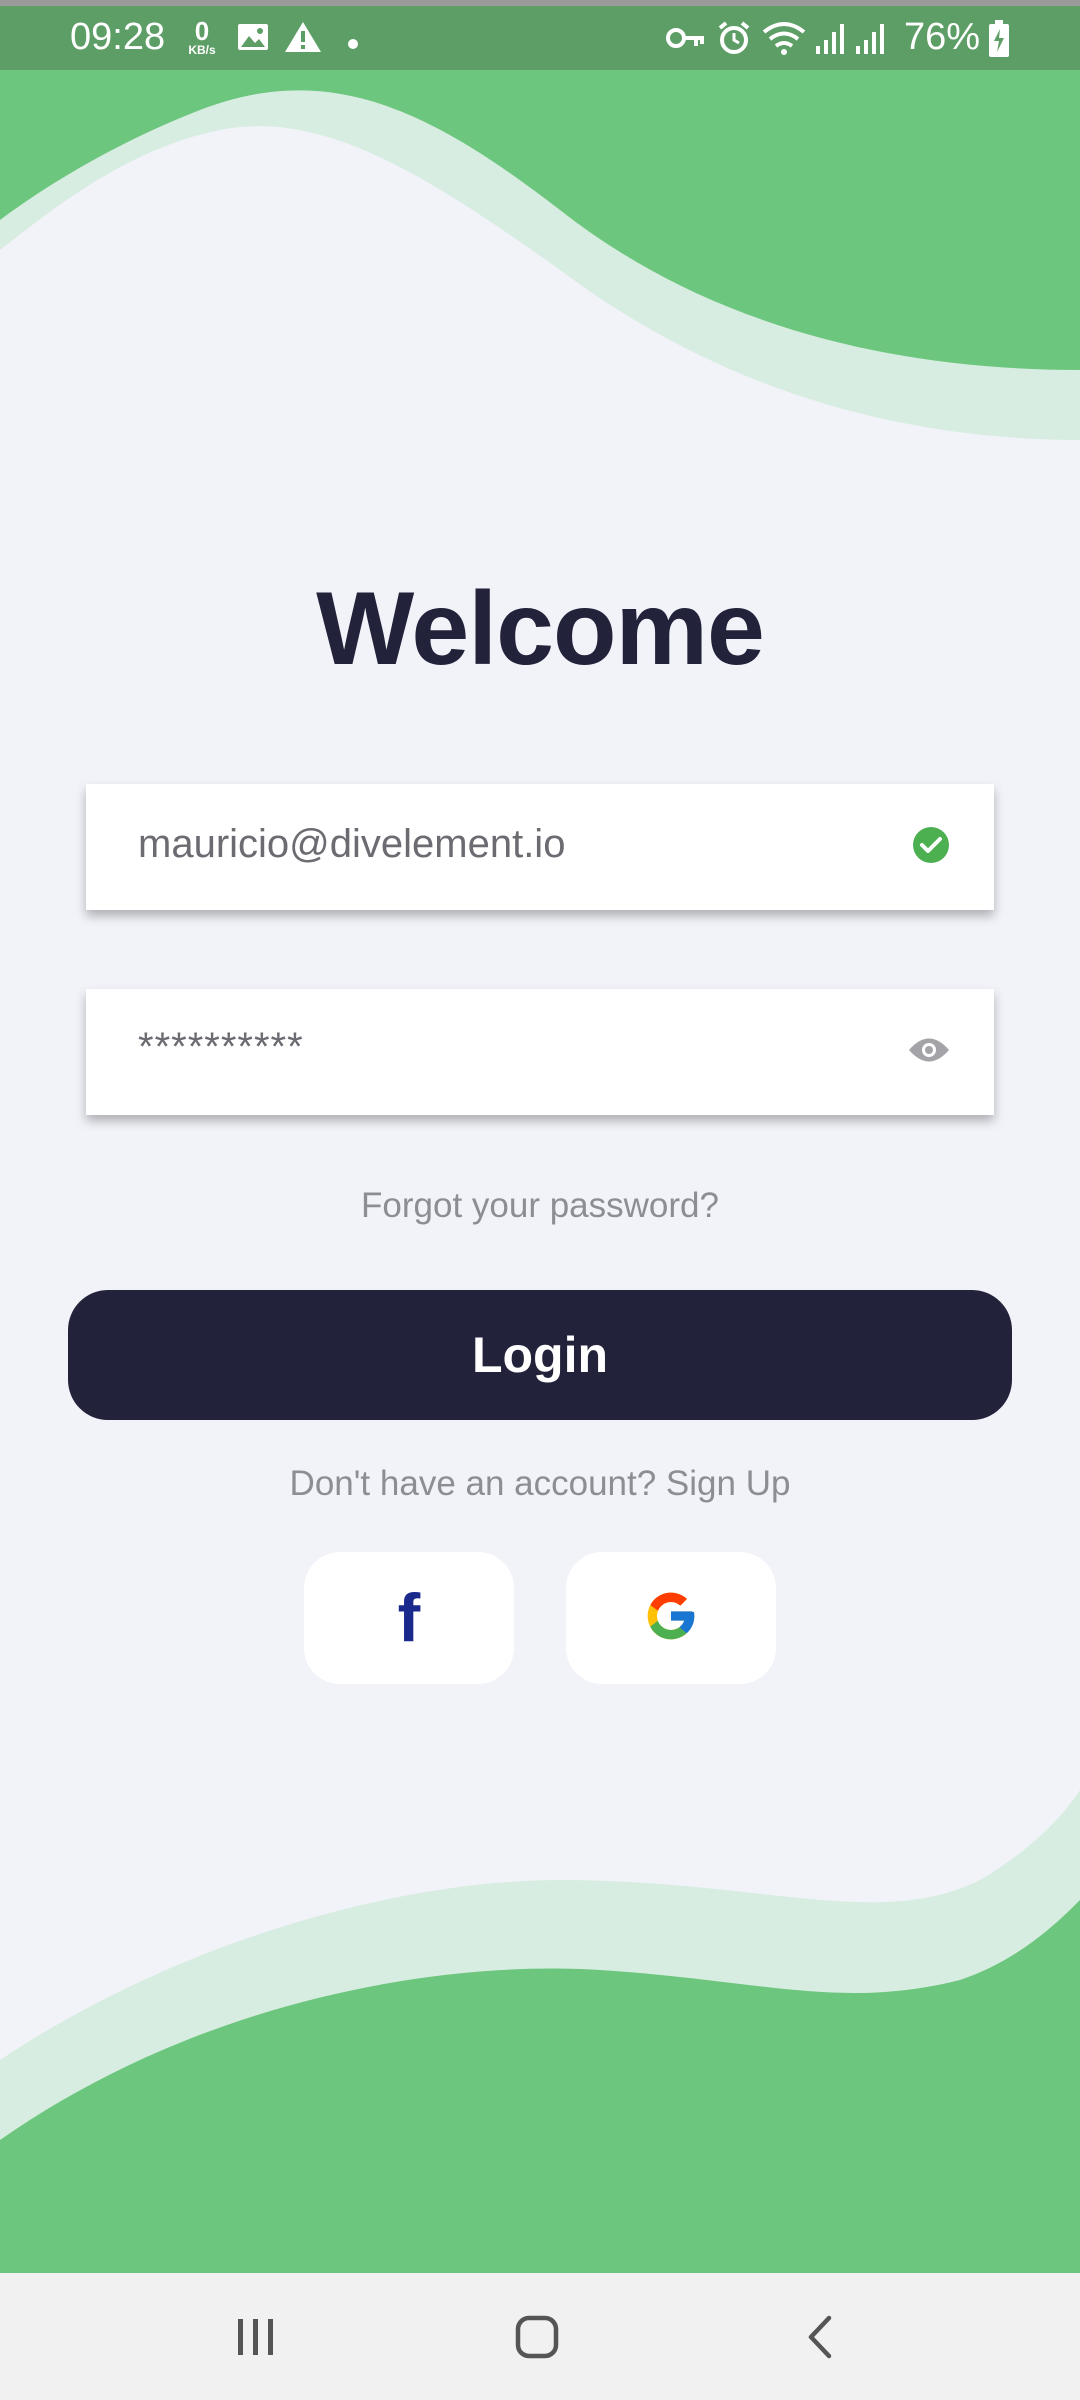 The image size is (1080, 2400). Describe the element at coordinates (942, 37) in the screenshot. I see `battery-percentage: 76%` at that location.